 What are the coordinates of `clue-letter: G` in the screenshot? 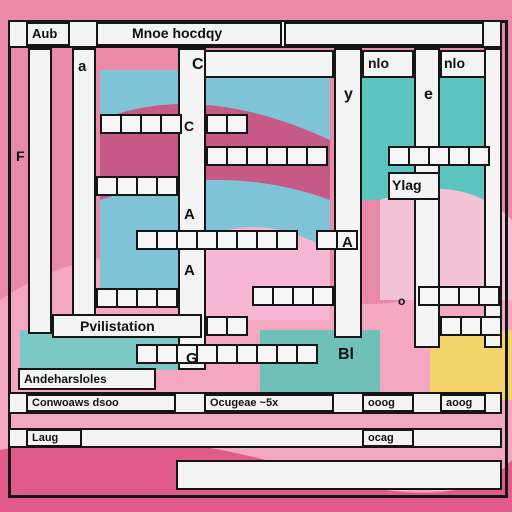 It's located at (192, 358).